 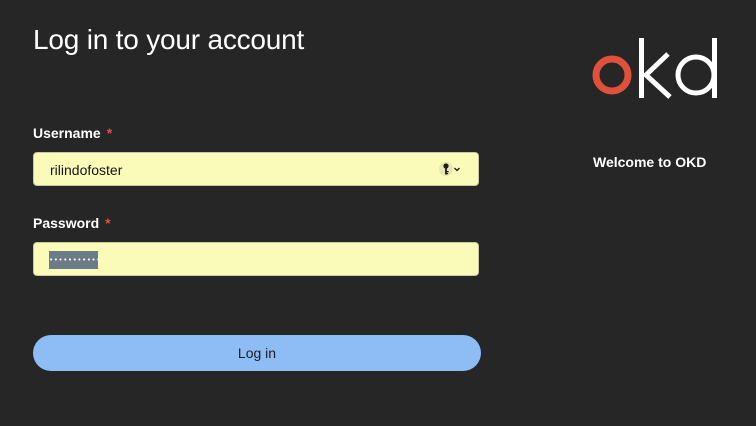 What do you see at coordinates (74, 260) in the screenshot?
I see `password-masked-value: •••••••••••` at bounding box center [74, 260].